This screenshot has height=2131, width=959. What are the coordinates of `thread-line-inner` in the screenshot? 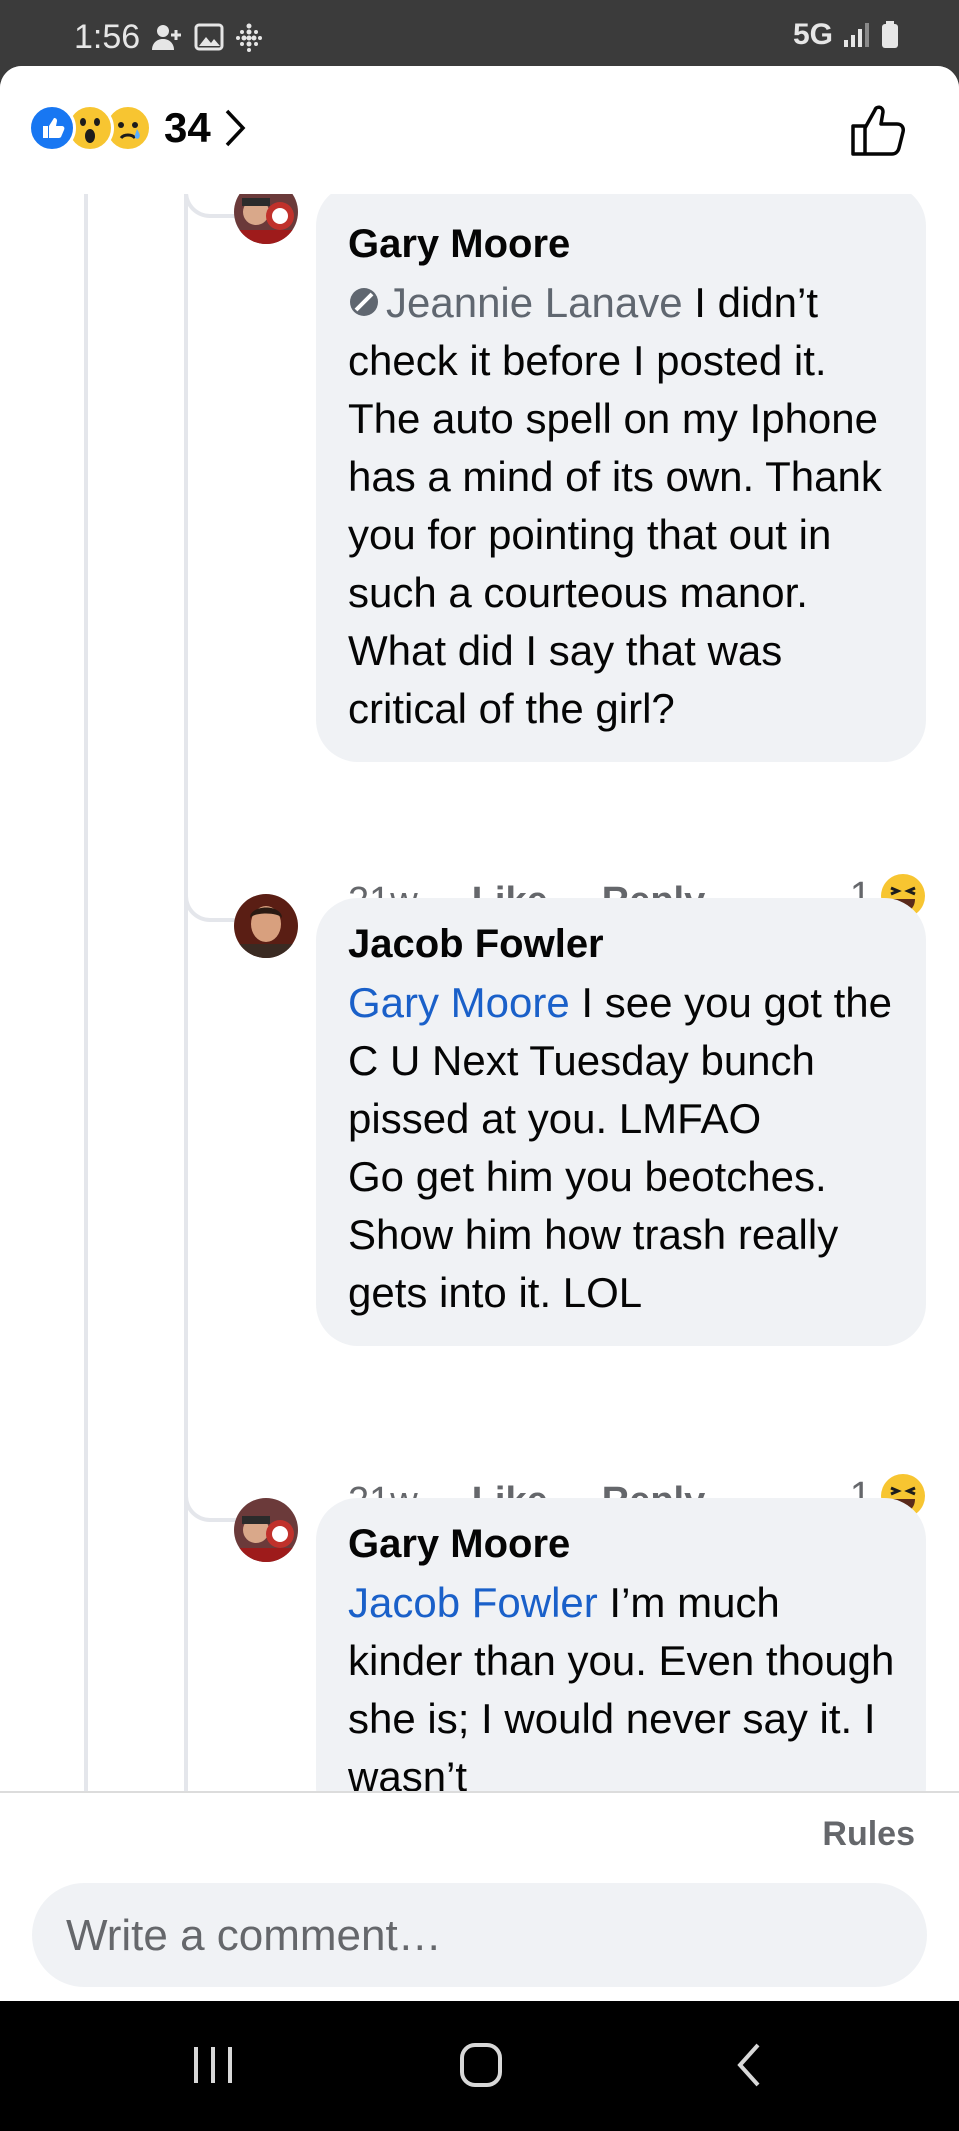 It's located at (186, 1025).